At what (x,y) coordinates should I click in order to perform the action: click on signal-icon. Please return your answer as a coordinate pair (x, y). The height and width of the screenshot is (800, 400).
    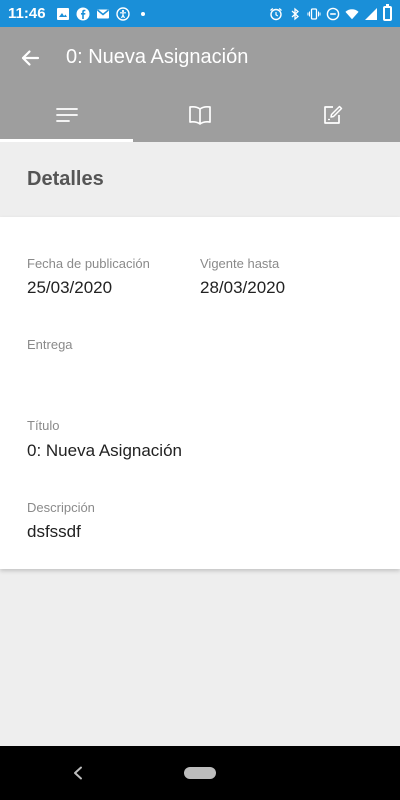
    Looking at the image, I should click on (371, 14).